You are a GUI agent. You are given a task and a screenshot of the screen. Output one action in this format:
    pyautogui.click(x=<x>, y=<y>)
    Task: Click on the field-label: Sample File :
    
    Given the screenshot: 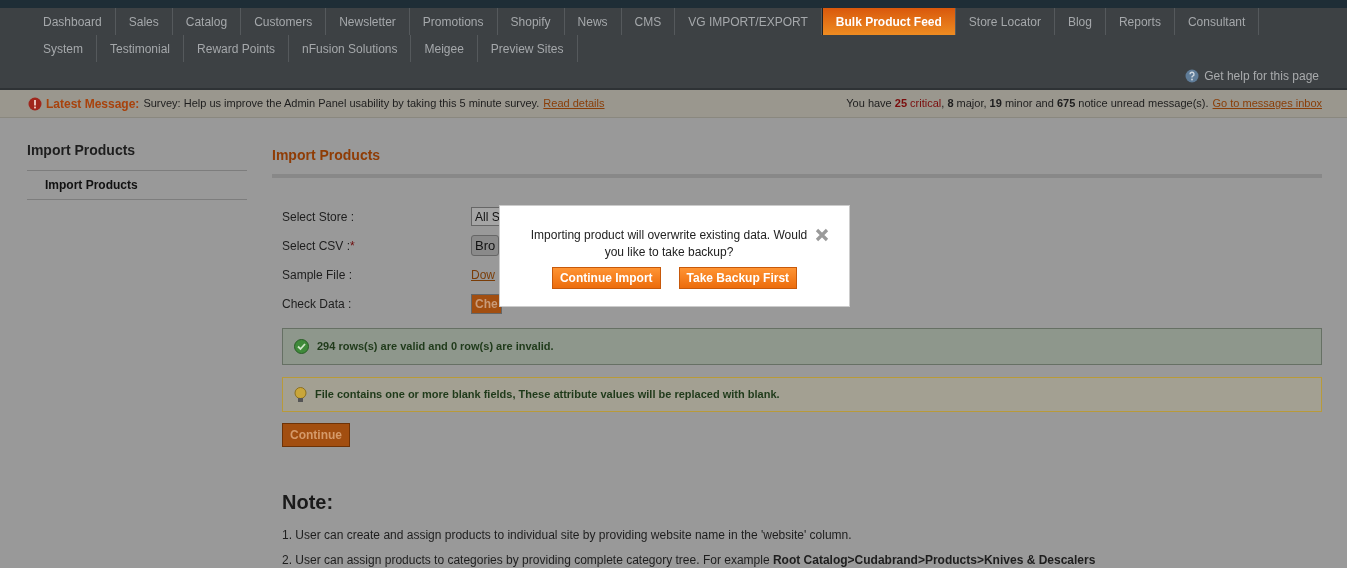 What is the action you would take?
    pyautogui.click(x=318, y=275)
    